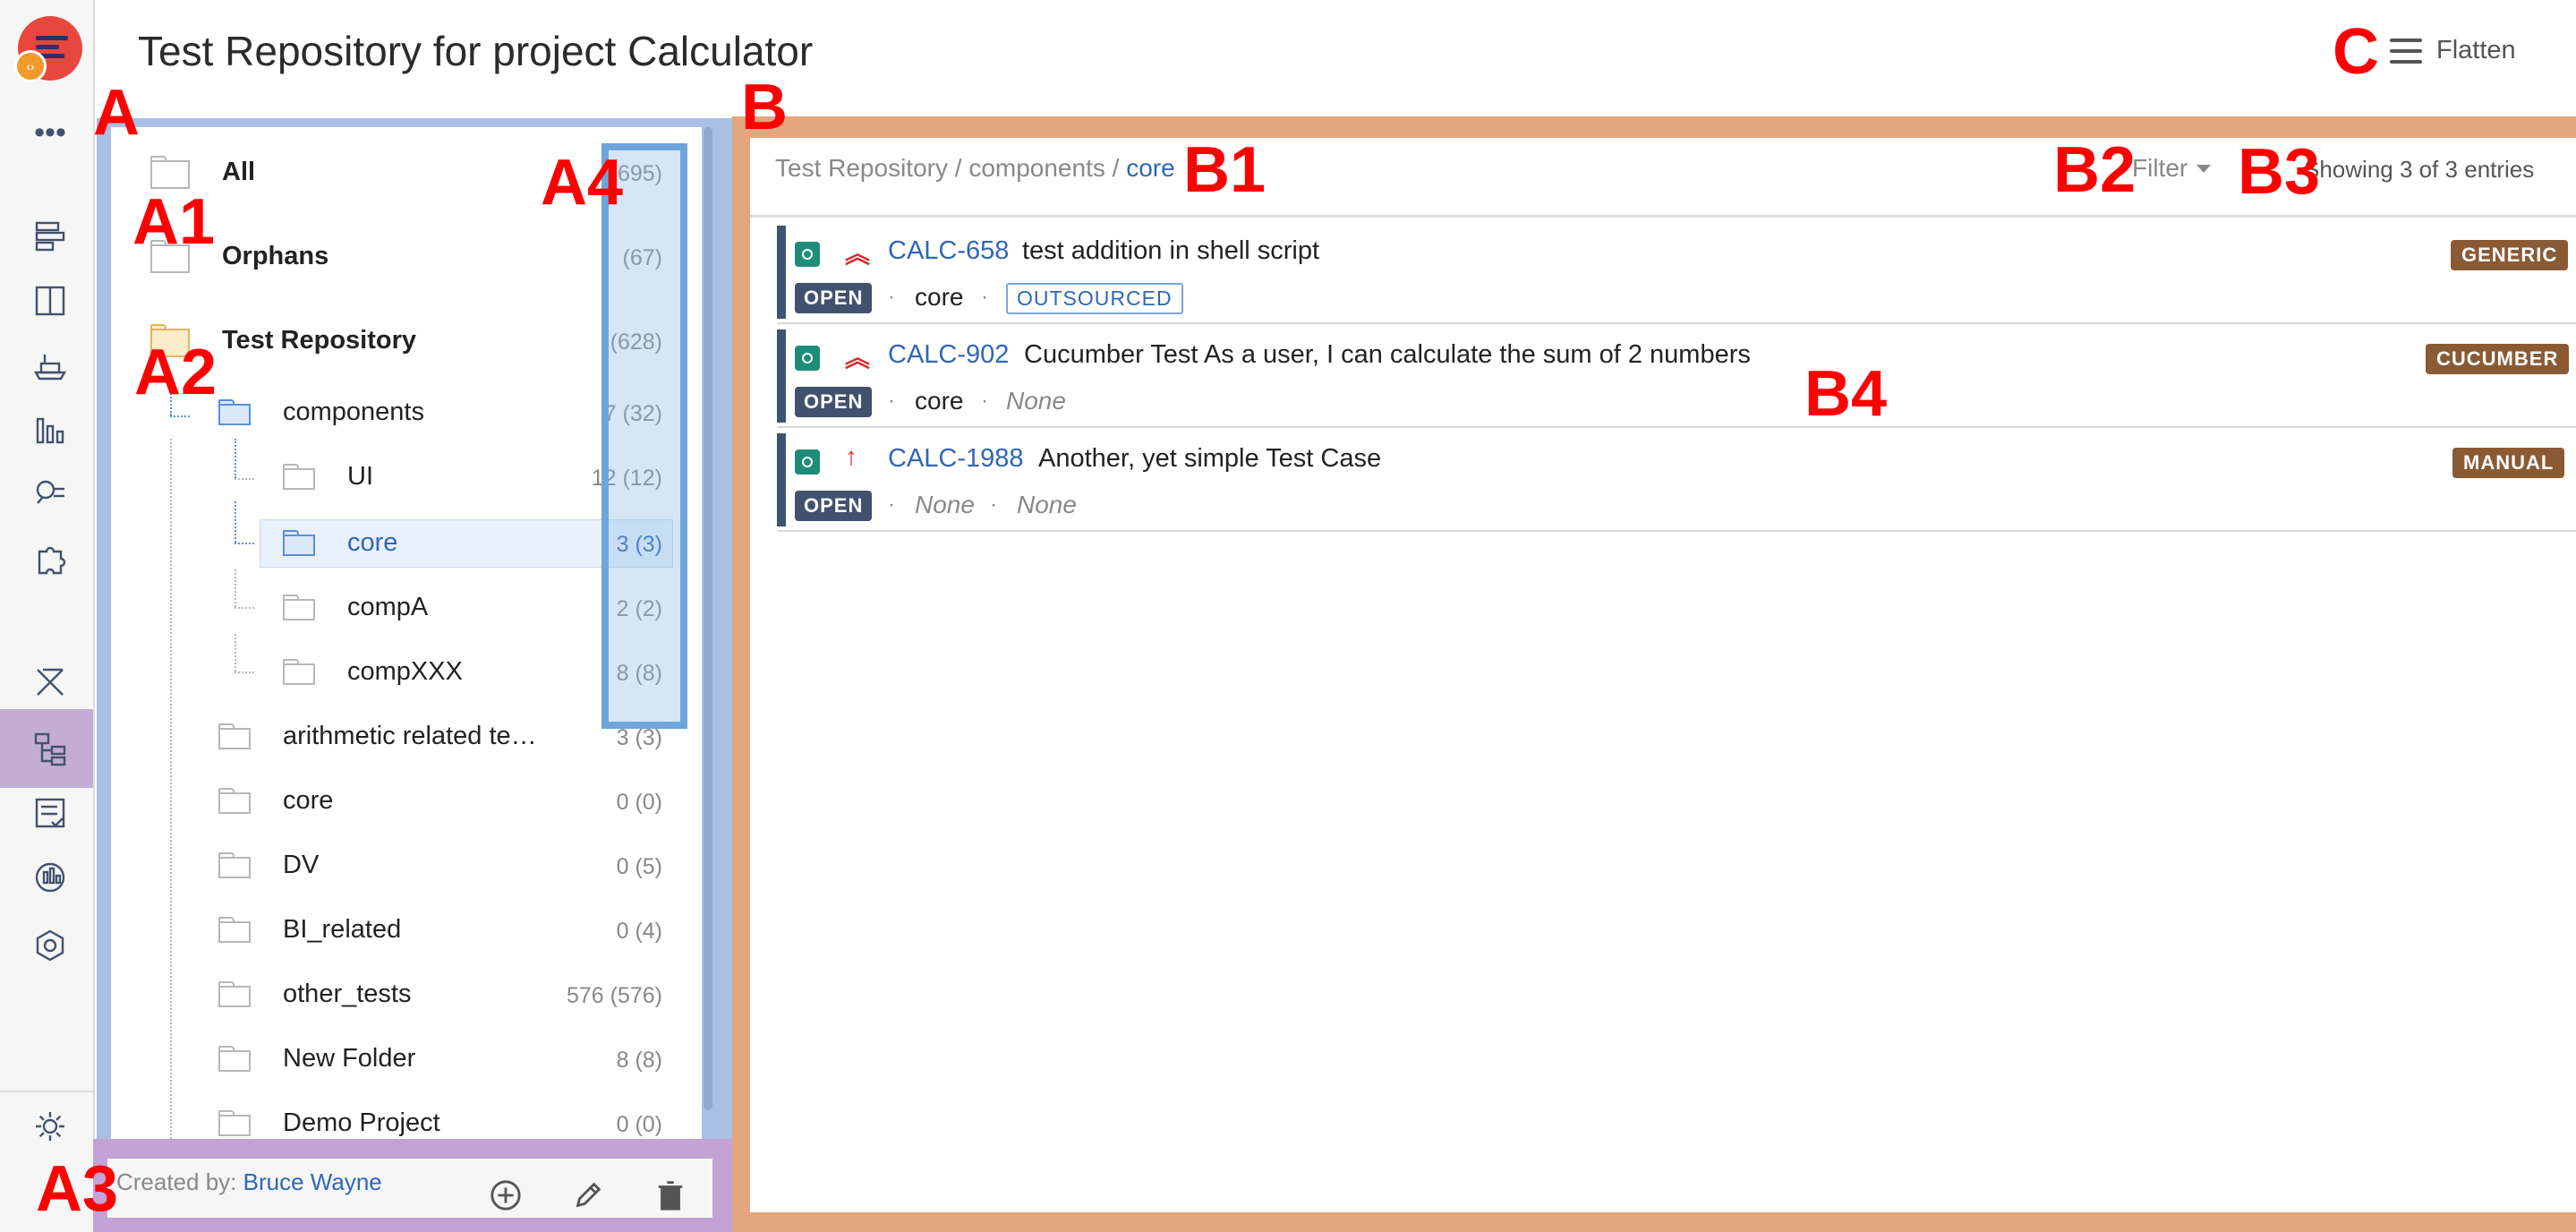 This screenshot has height=1232, width=2576. What do you see at coordinates (939, 297) in the screenshot?
I see `test-component: core` at bounding box center [939, 297].